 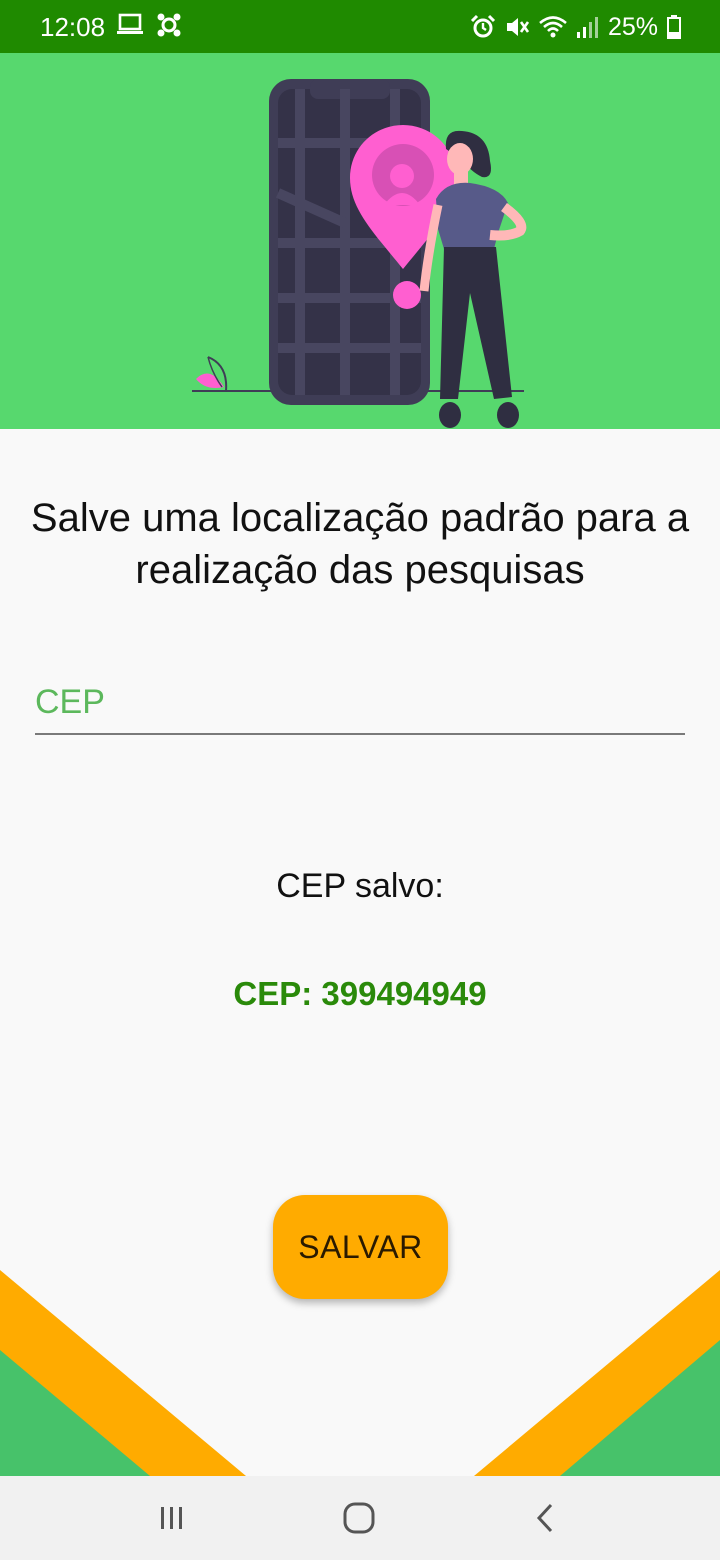 I want to click on laptop-icon, so click(x=130, y=25).